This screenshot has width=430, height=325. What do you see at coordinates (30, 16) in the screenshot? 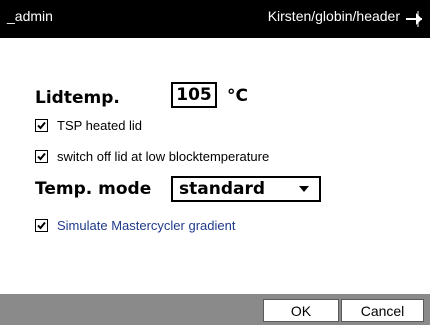
I see `user-label: _admin` at bounding box center [30, 16].